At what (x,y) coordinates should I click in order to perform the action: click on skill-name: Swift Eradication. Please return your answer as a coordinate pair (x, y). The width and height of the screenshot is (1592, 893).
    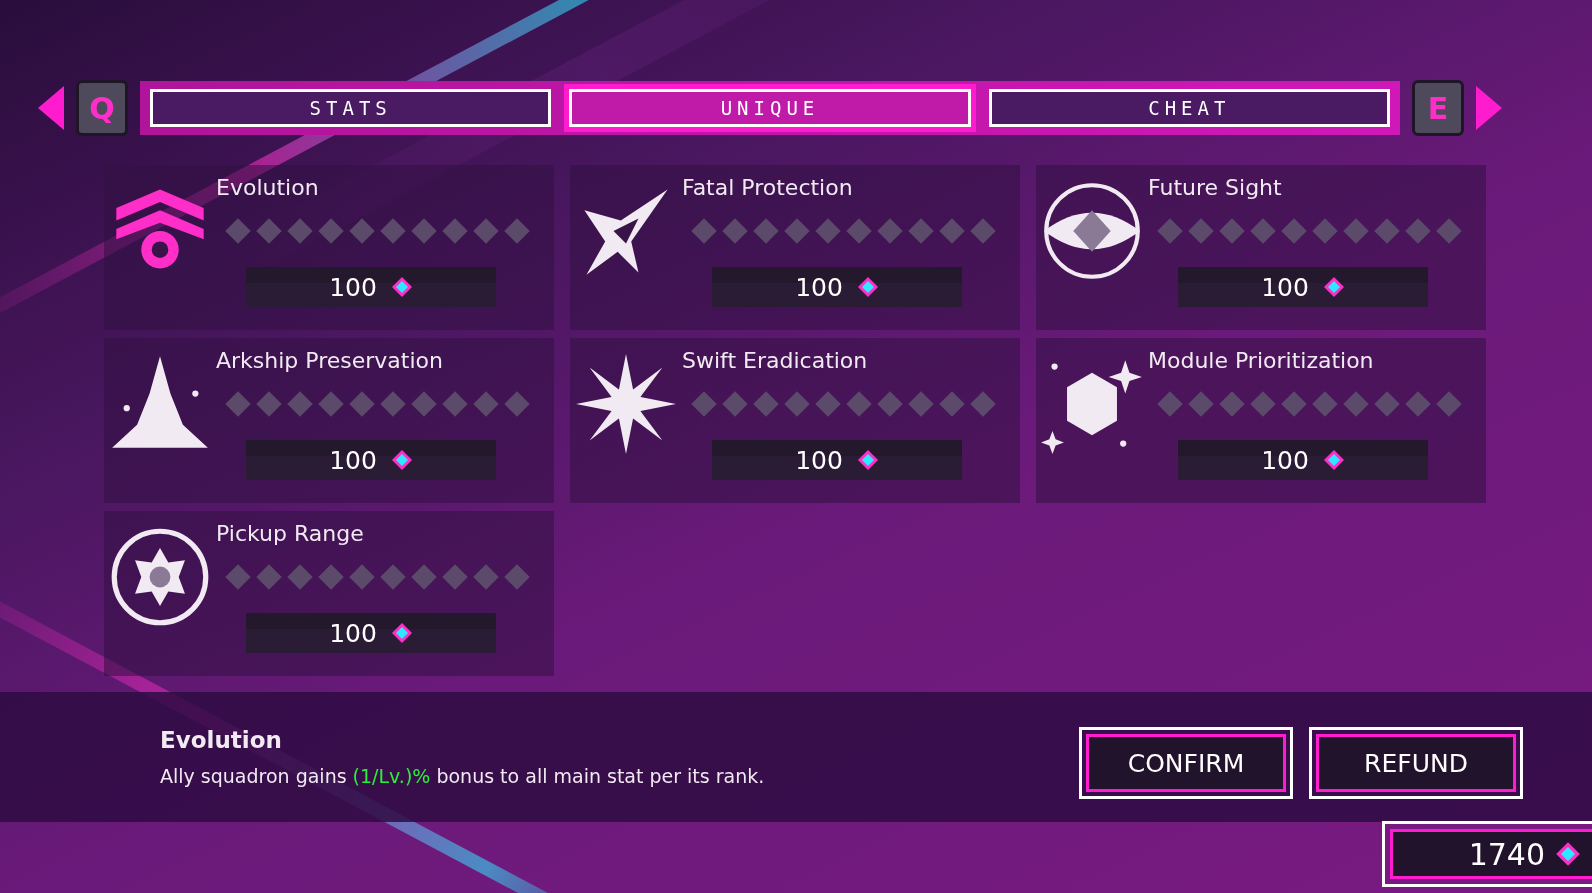
    Looking at the image, I should click on (775, 361).